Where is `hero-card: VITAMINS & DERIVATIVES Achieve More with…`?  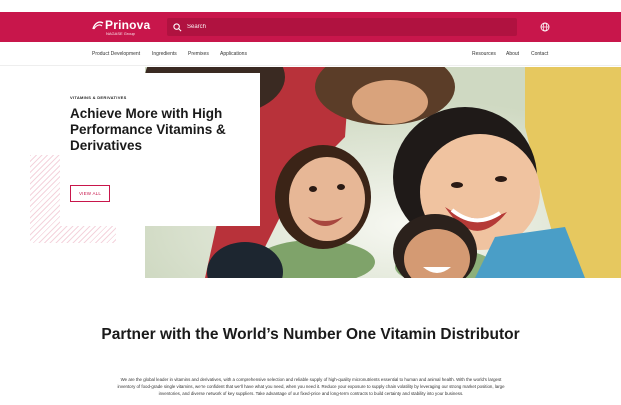 hero-card: VITAMINS & DERIVATIVES Achieve More with… is located at coordinates (160, 149).